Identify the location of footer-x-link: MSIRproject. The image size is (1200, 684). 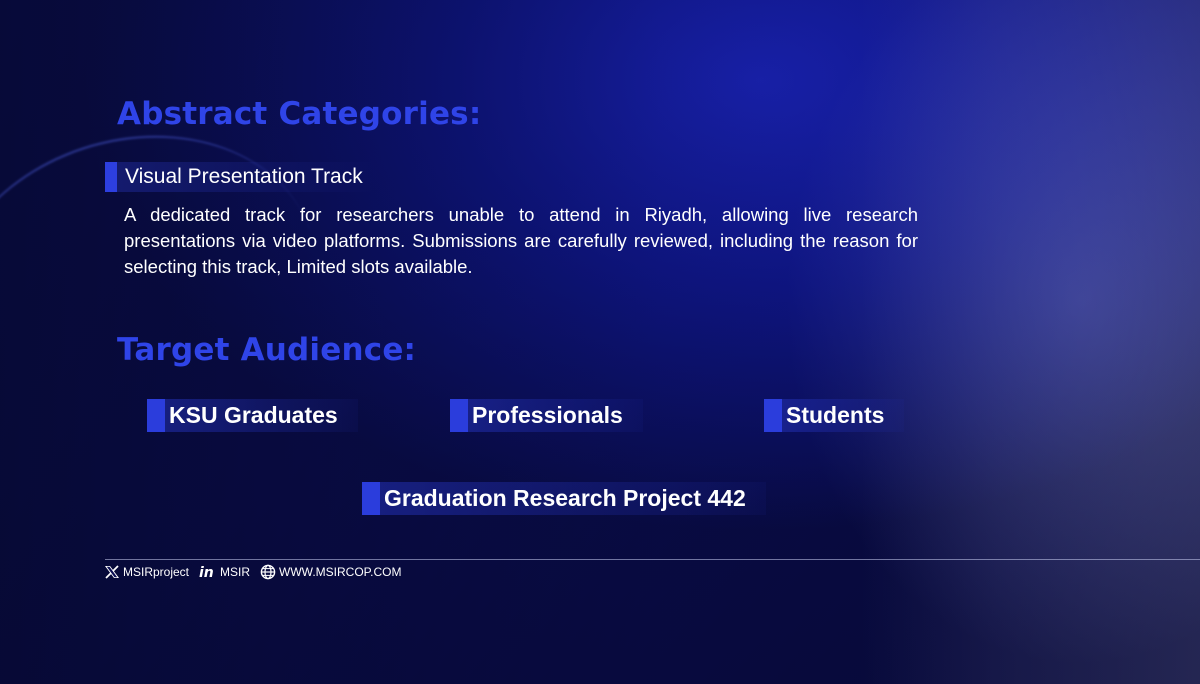
(146, 572).